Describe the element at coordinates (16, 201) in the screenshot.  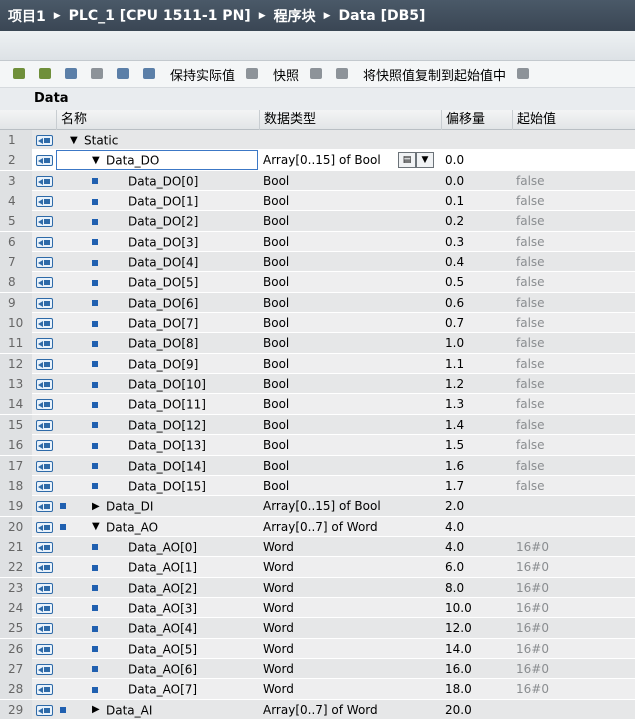
I see `row-number: 4` at that location.